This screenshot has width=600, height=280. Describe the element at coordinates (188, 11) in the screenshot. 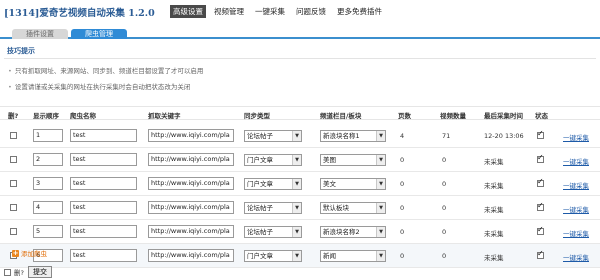

I see `nav-advanced-settings: 高级设置` at that location.